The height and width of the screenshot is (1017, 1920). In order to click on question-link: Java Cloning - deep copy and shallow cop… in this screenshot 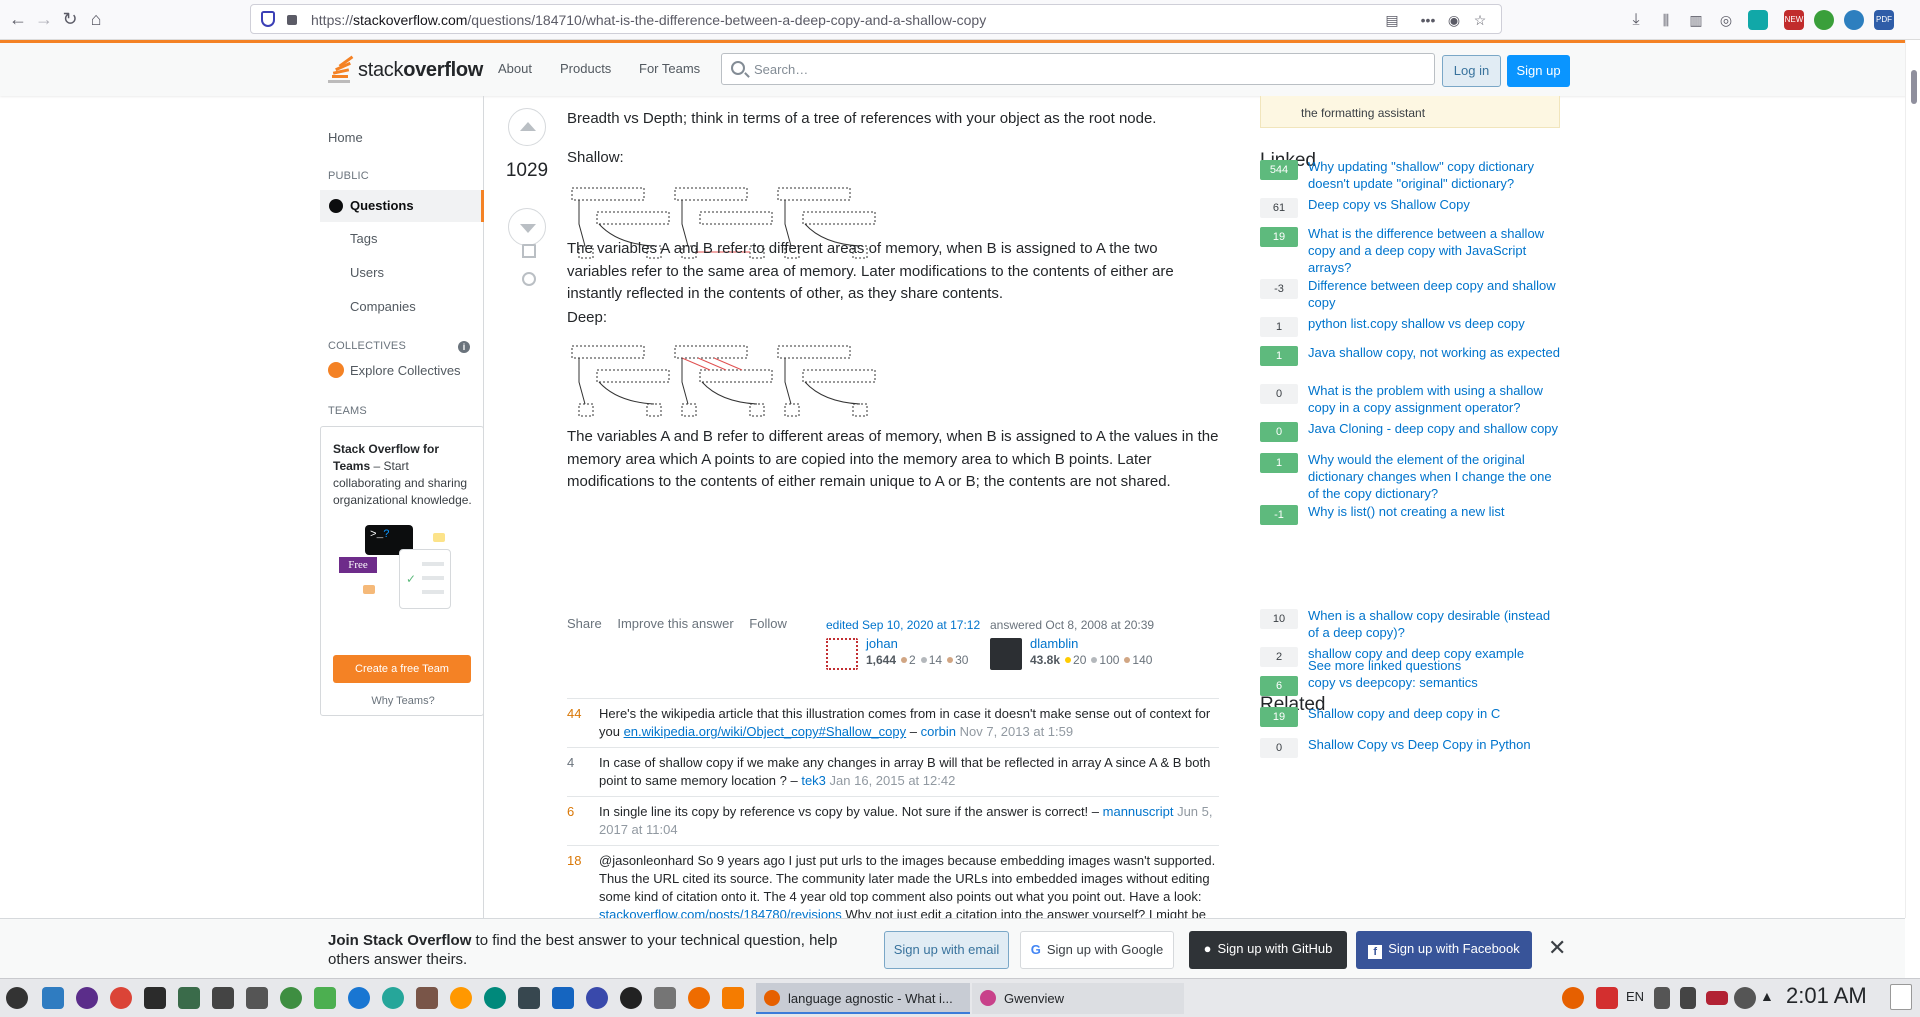, I will do `click(1434, 428)`.